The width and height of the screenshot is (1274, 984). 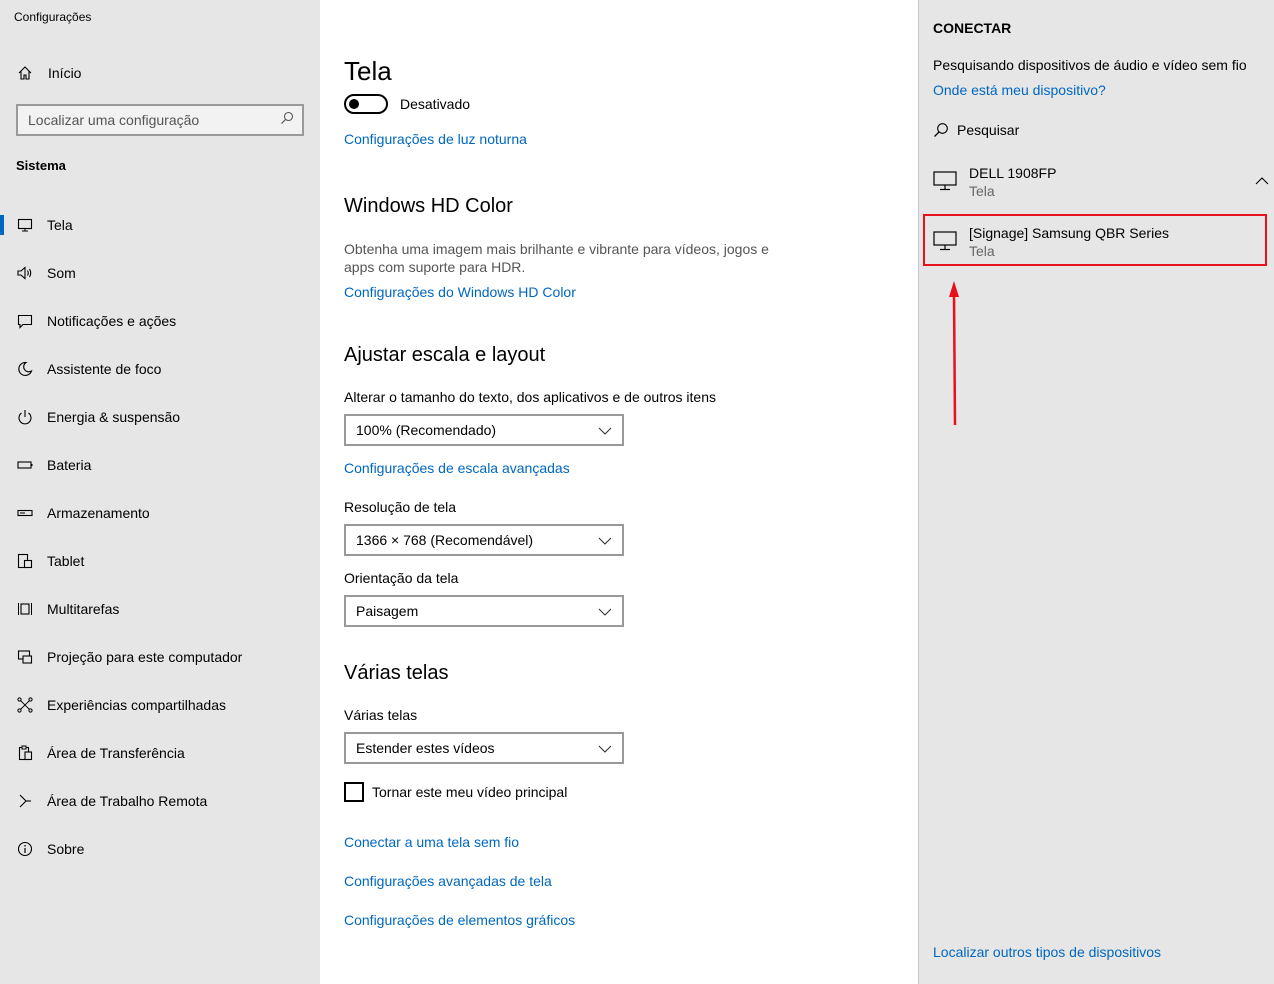 I want to click on scale-dropdown: 100% (Recomendado), so click(x=484, y=430).